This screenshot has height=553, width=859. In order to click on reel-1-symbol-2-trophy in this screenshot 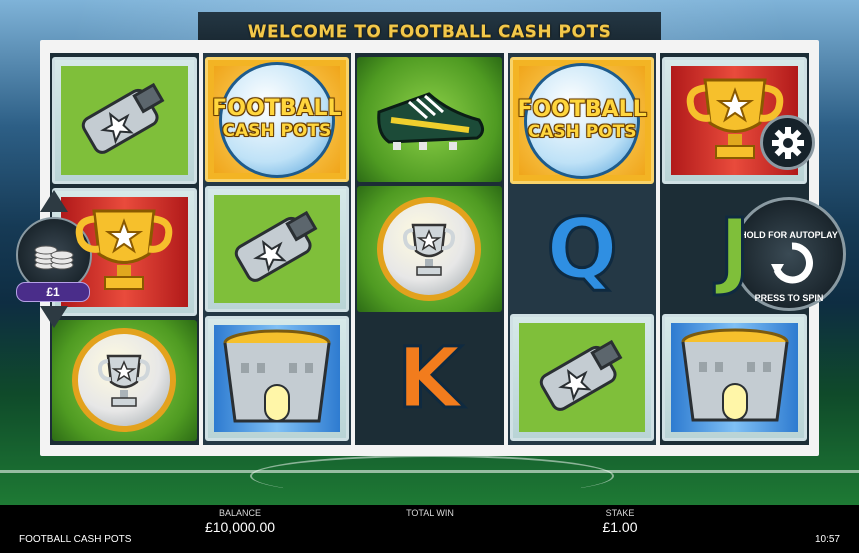, I will do `click(124, 252)`.